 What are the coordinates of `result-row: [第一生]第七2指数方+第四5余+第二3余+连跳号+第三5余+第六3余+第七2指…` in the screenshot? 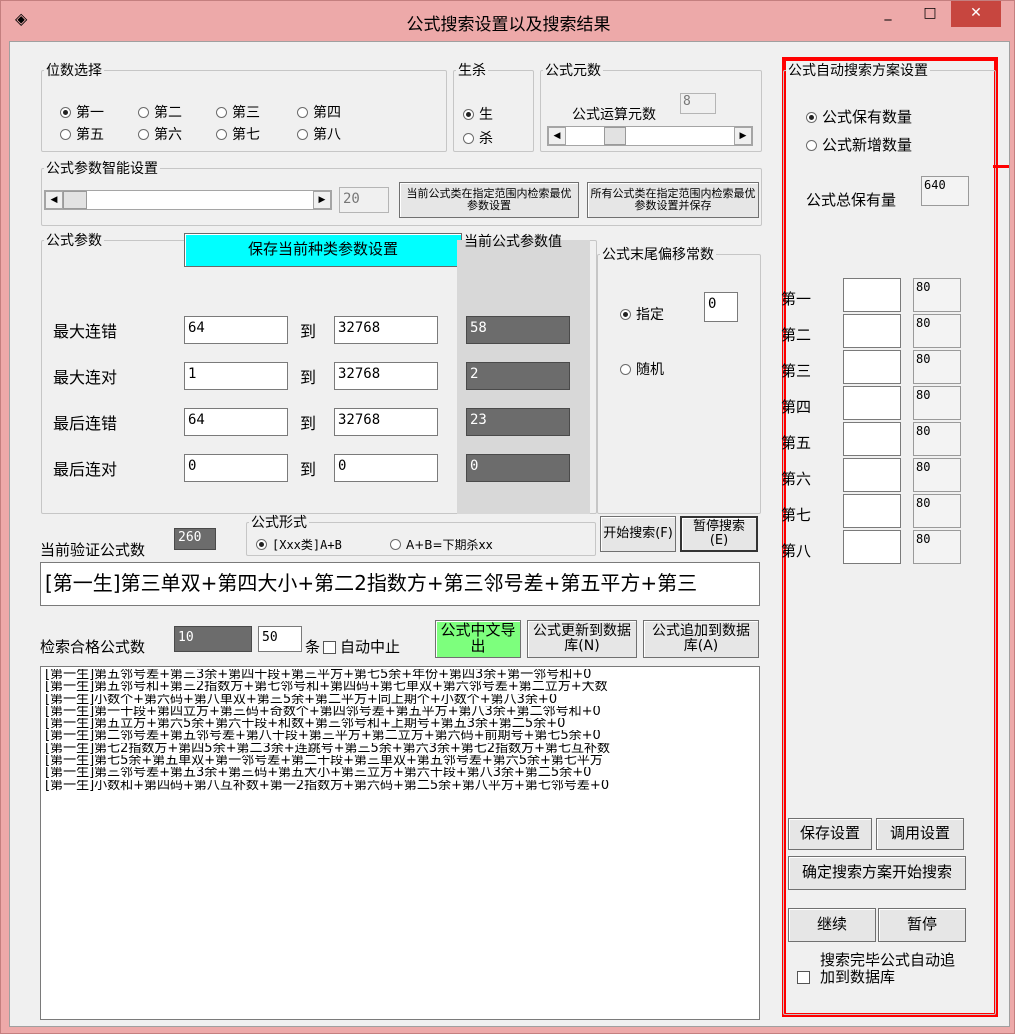 It's located at (400, 749).